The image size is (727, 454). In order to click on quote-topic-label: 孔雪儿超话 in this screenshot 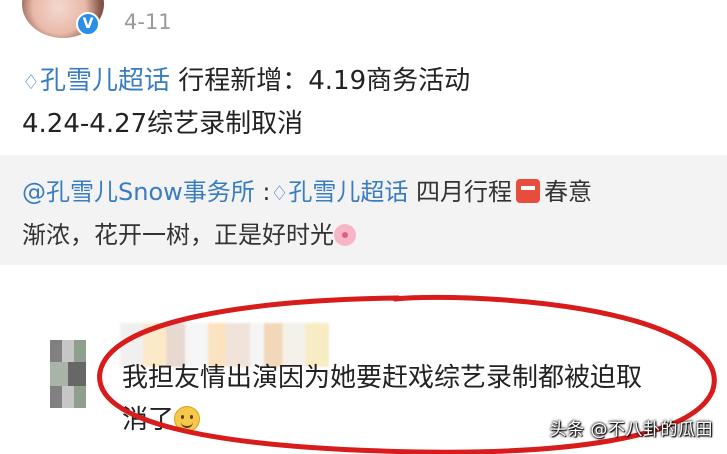, I will do `click(348, 192)`.